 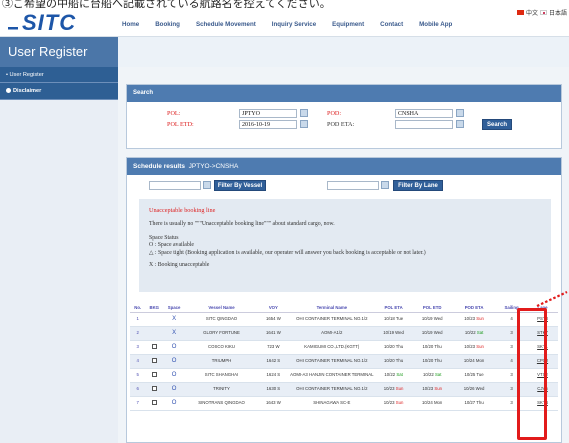 I want to click on nav-schedule-movement: Schedule Movement, so click(x=226, y=24).